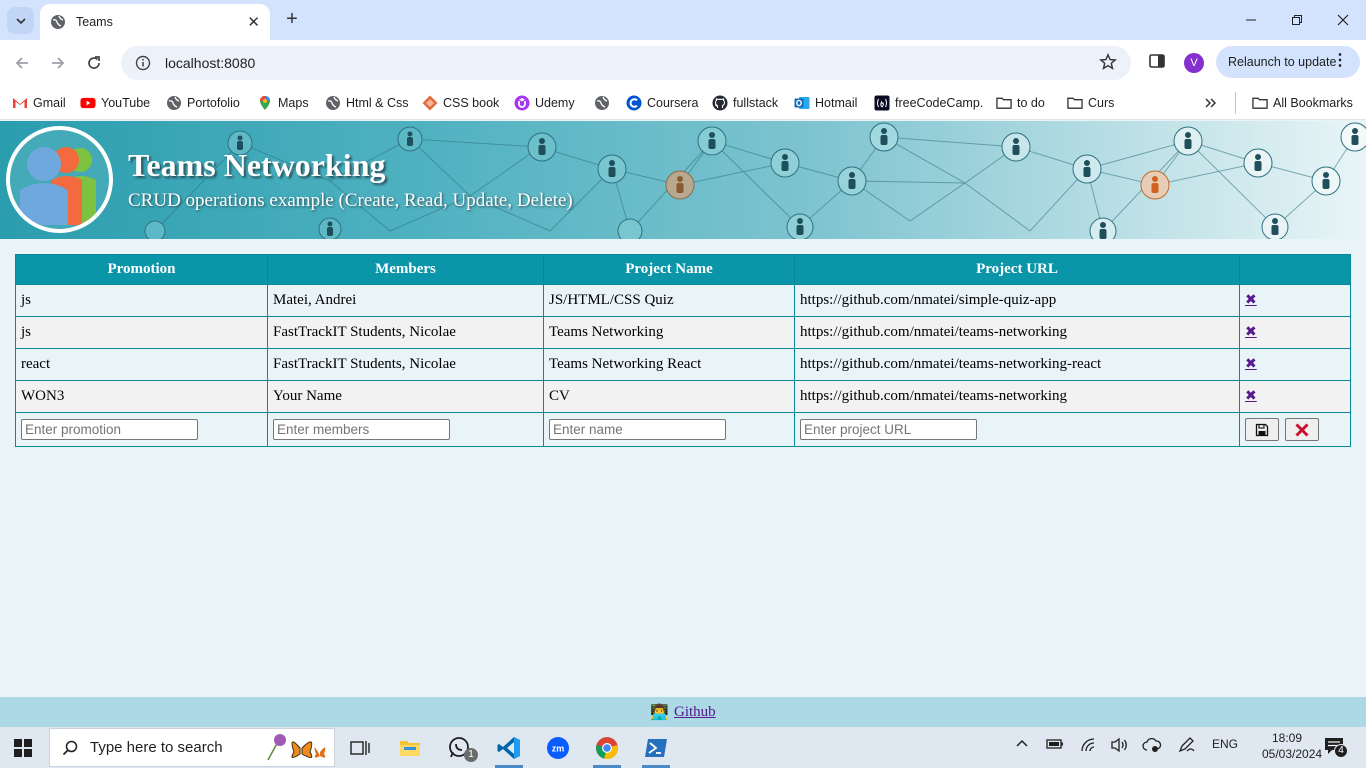 The image size is (1366, 768). Describe the element at coordinates (405, 300) in the screenshot. I see `cell-members: Matei, Andrei` at that location.